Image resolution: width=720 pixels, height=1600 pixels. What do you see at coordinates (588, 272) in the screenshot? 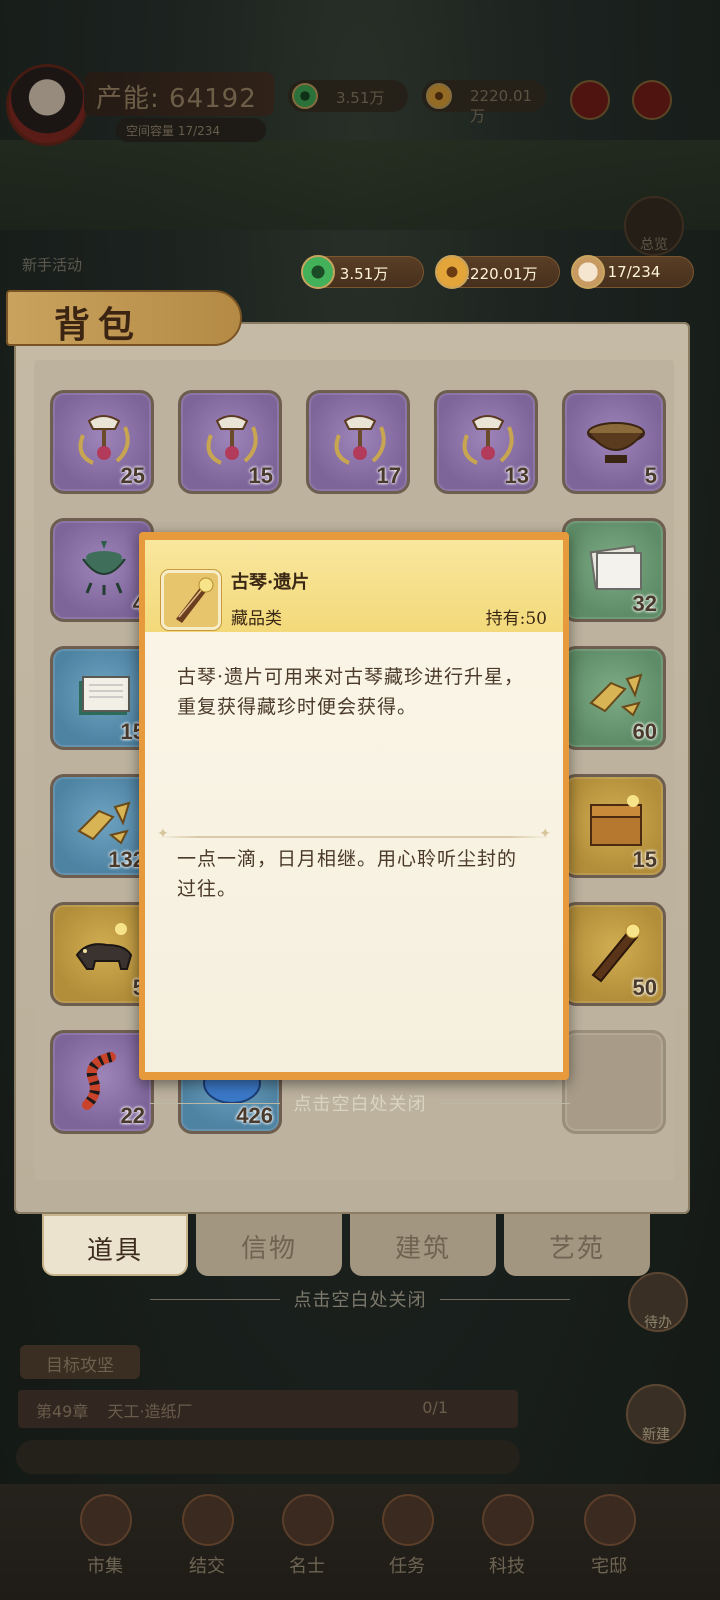
I see `capacity-icon` at bounding box center [588, 272].